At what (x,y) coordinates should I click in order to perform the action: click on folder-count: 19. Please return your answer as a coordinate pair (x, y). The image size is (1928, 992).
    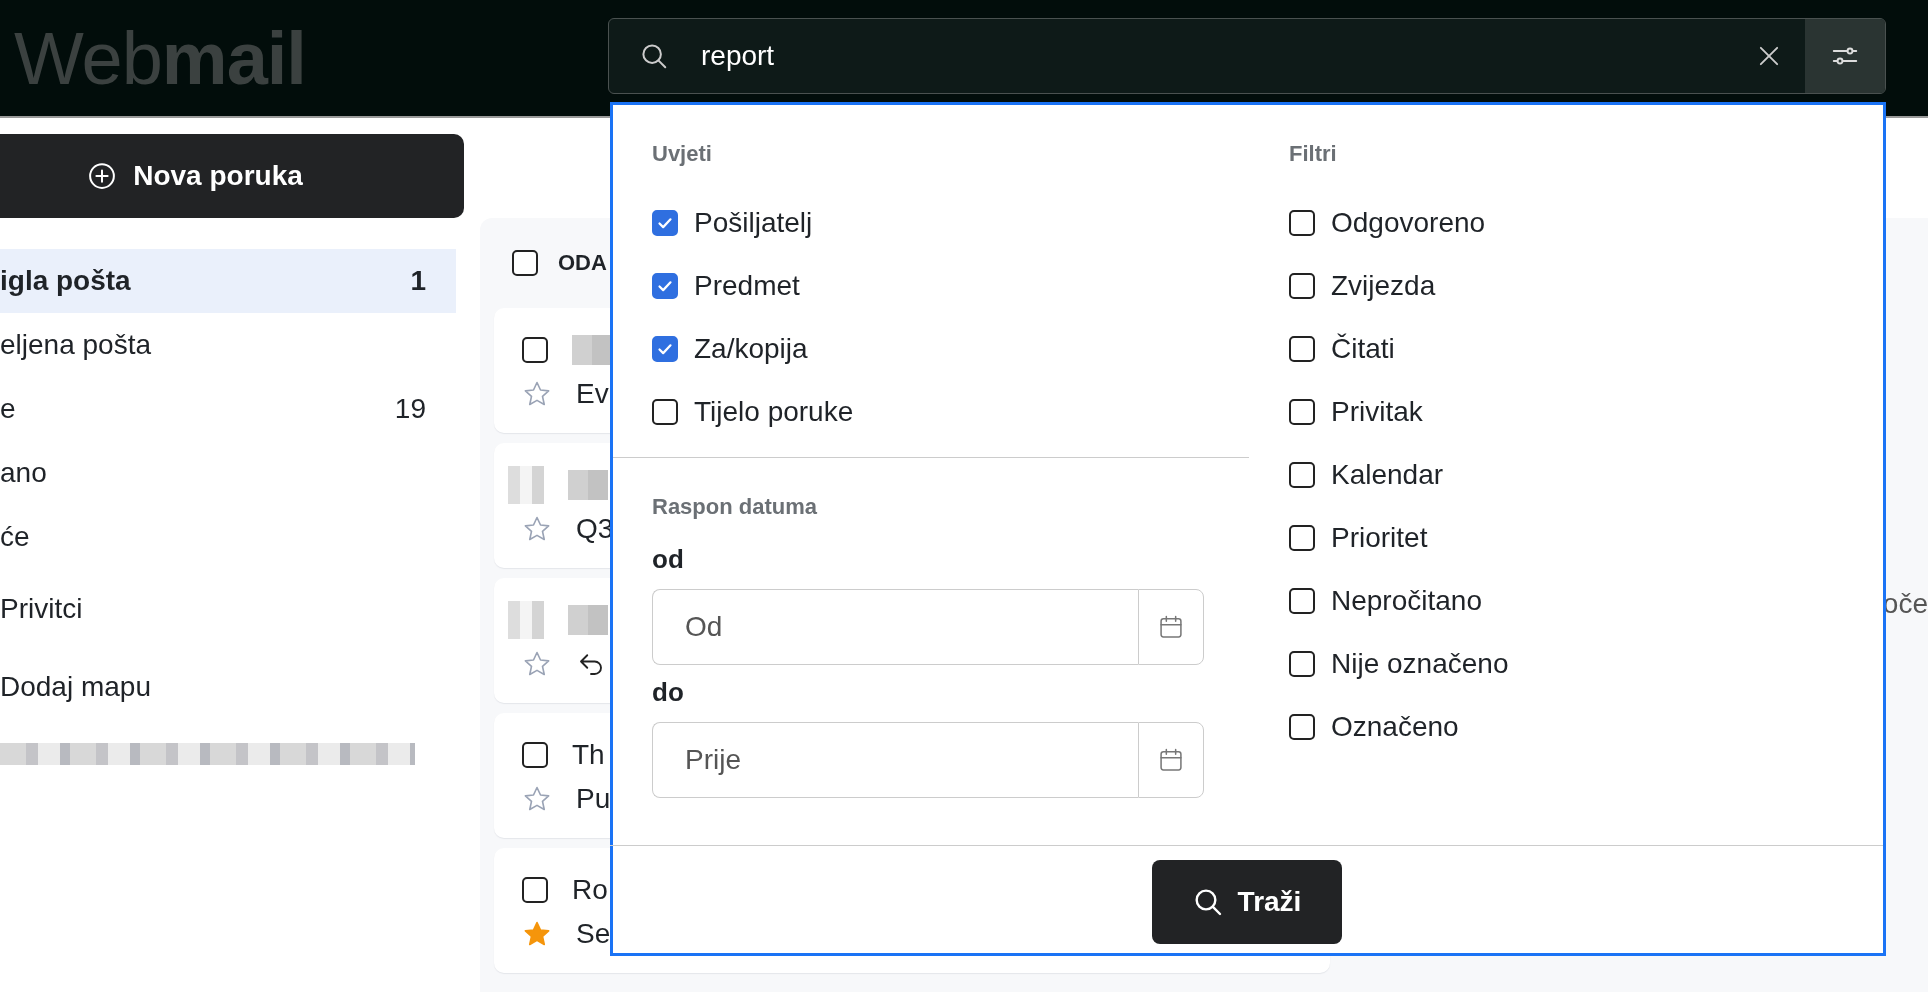
    Looking at the image, I should click on (410, 409).